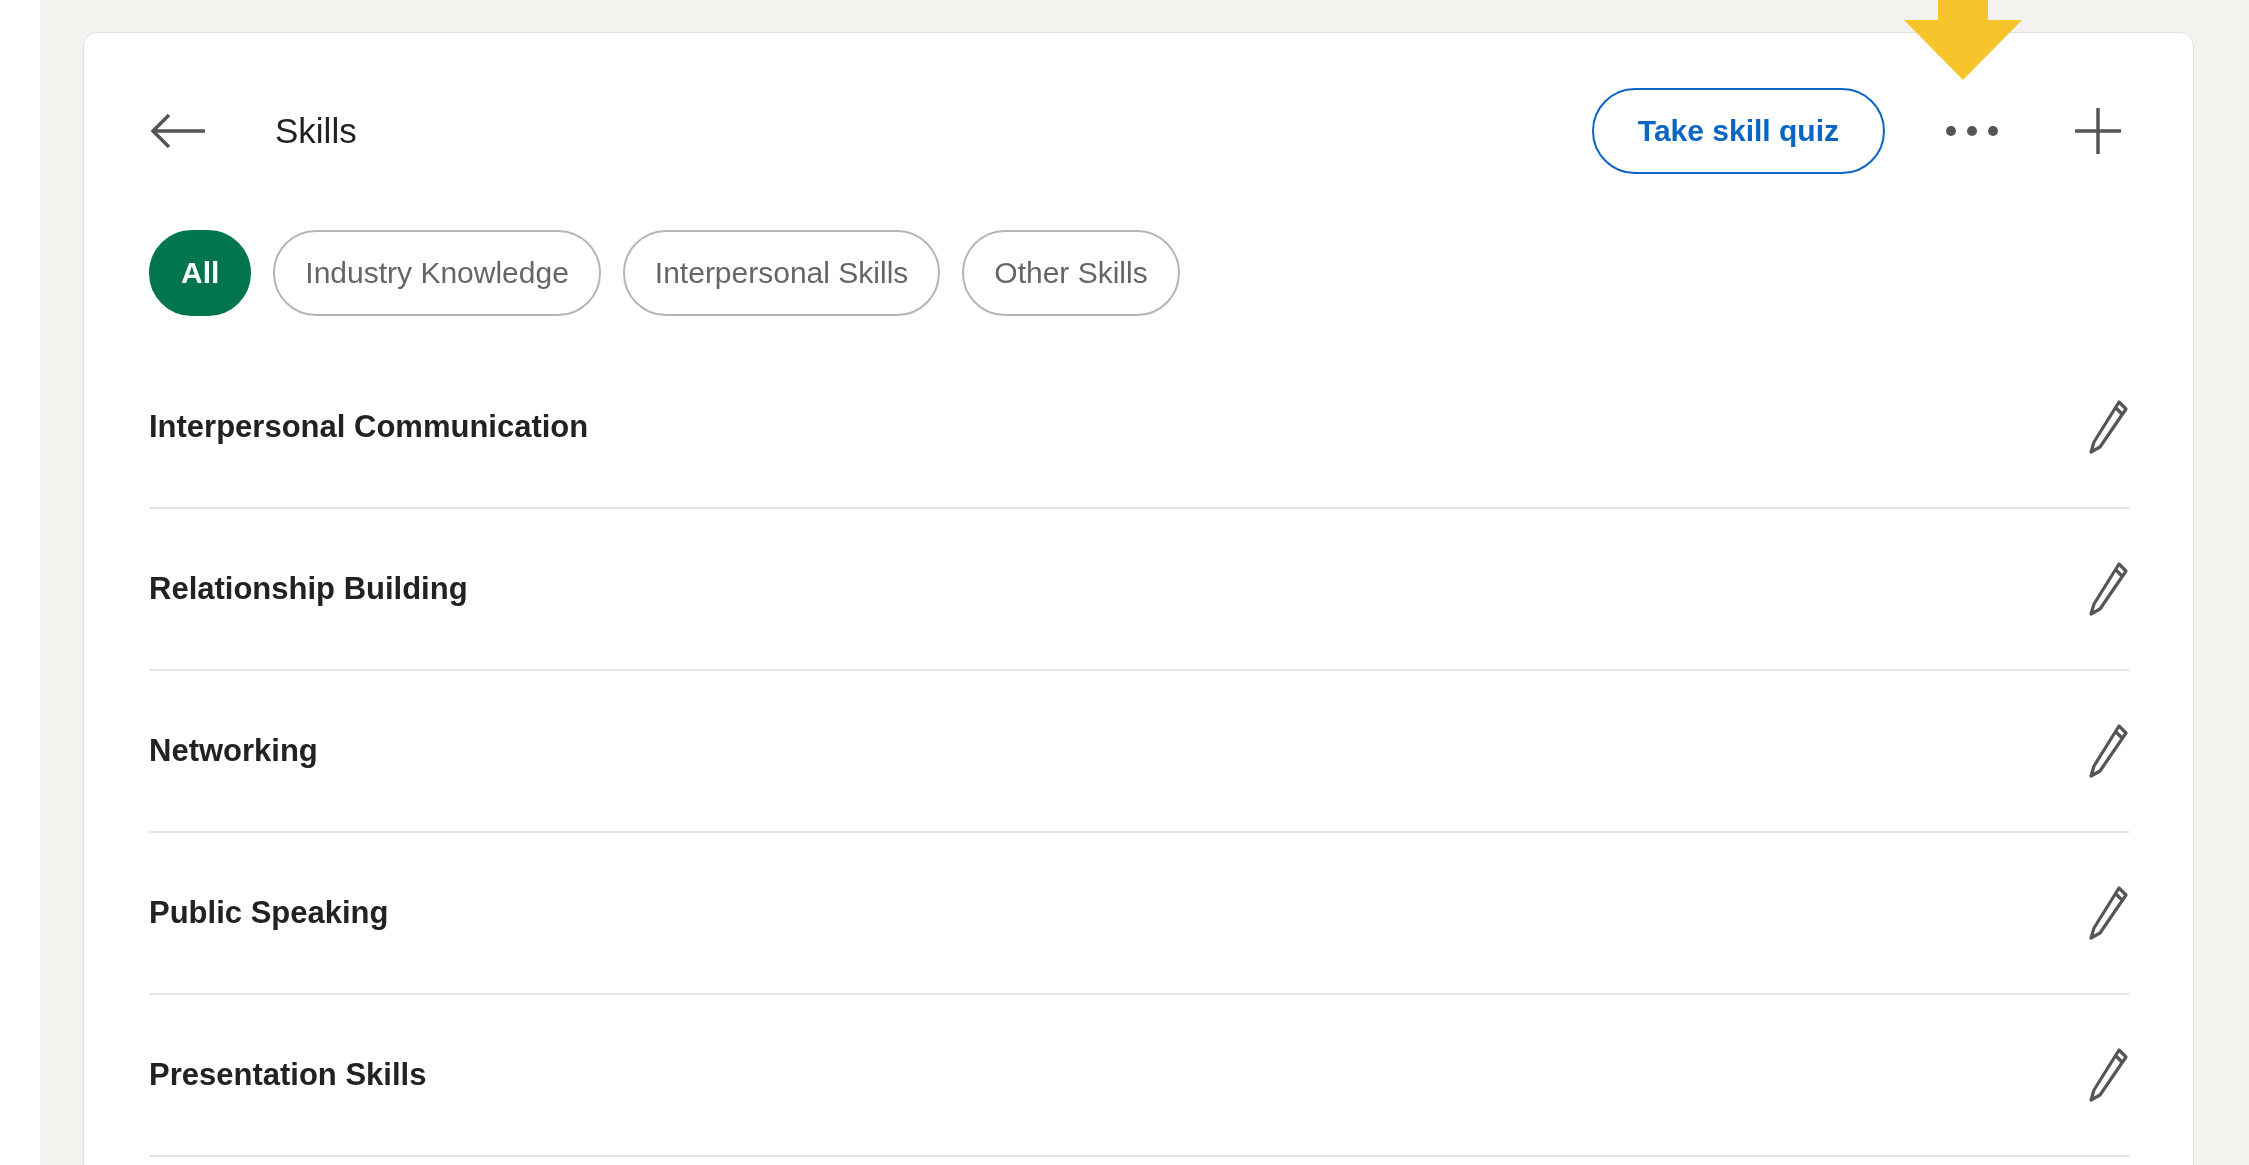 The width and height of the screenshot is (2249, 1165). What do you see at coordinates (200, 273) in the screenshot?
I see `filter-chip: All` at bounding box center [200, 273].